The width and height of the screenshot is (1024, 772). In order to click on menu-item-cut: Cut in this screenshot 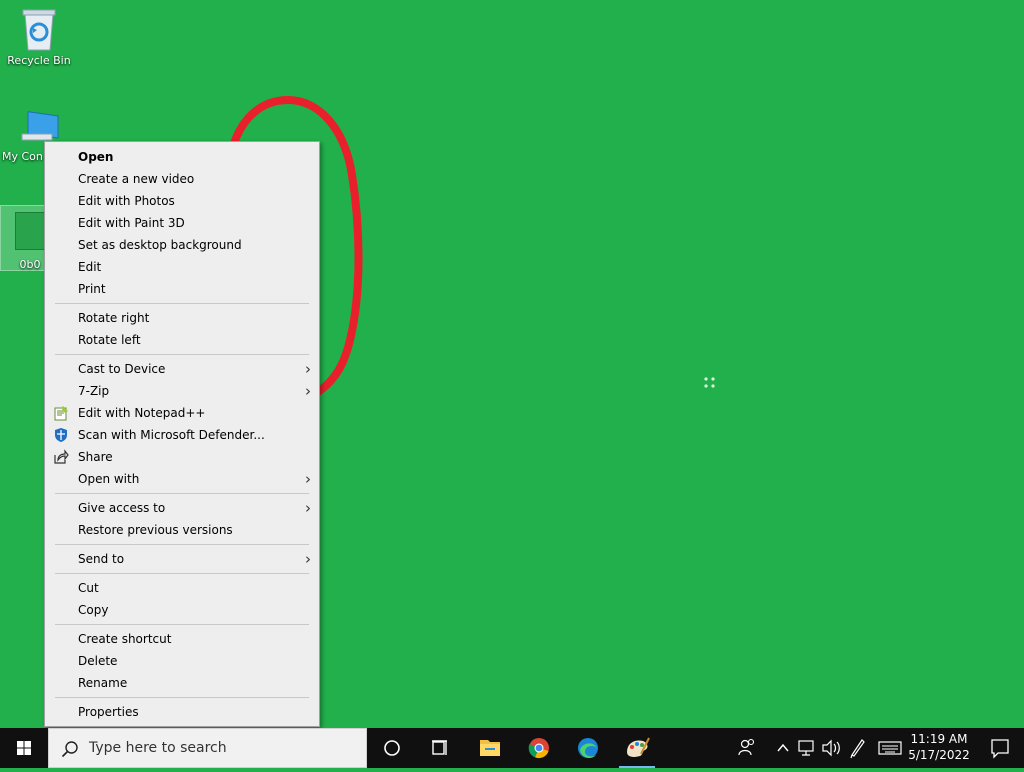, I will do `click(182, 588)`.